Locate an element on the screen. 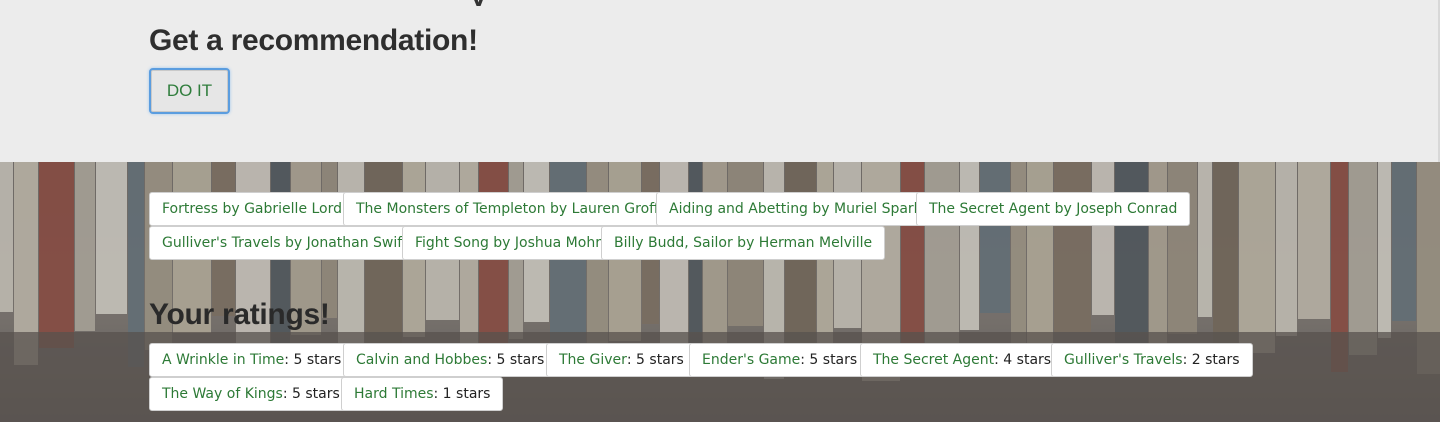 The height and width of the screenshot is (422, 1440). recommendation-item: Gulliver's Travels by Jonathan Swift is located at coordinates (285, 243).